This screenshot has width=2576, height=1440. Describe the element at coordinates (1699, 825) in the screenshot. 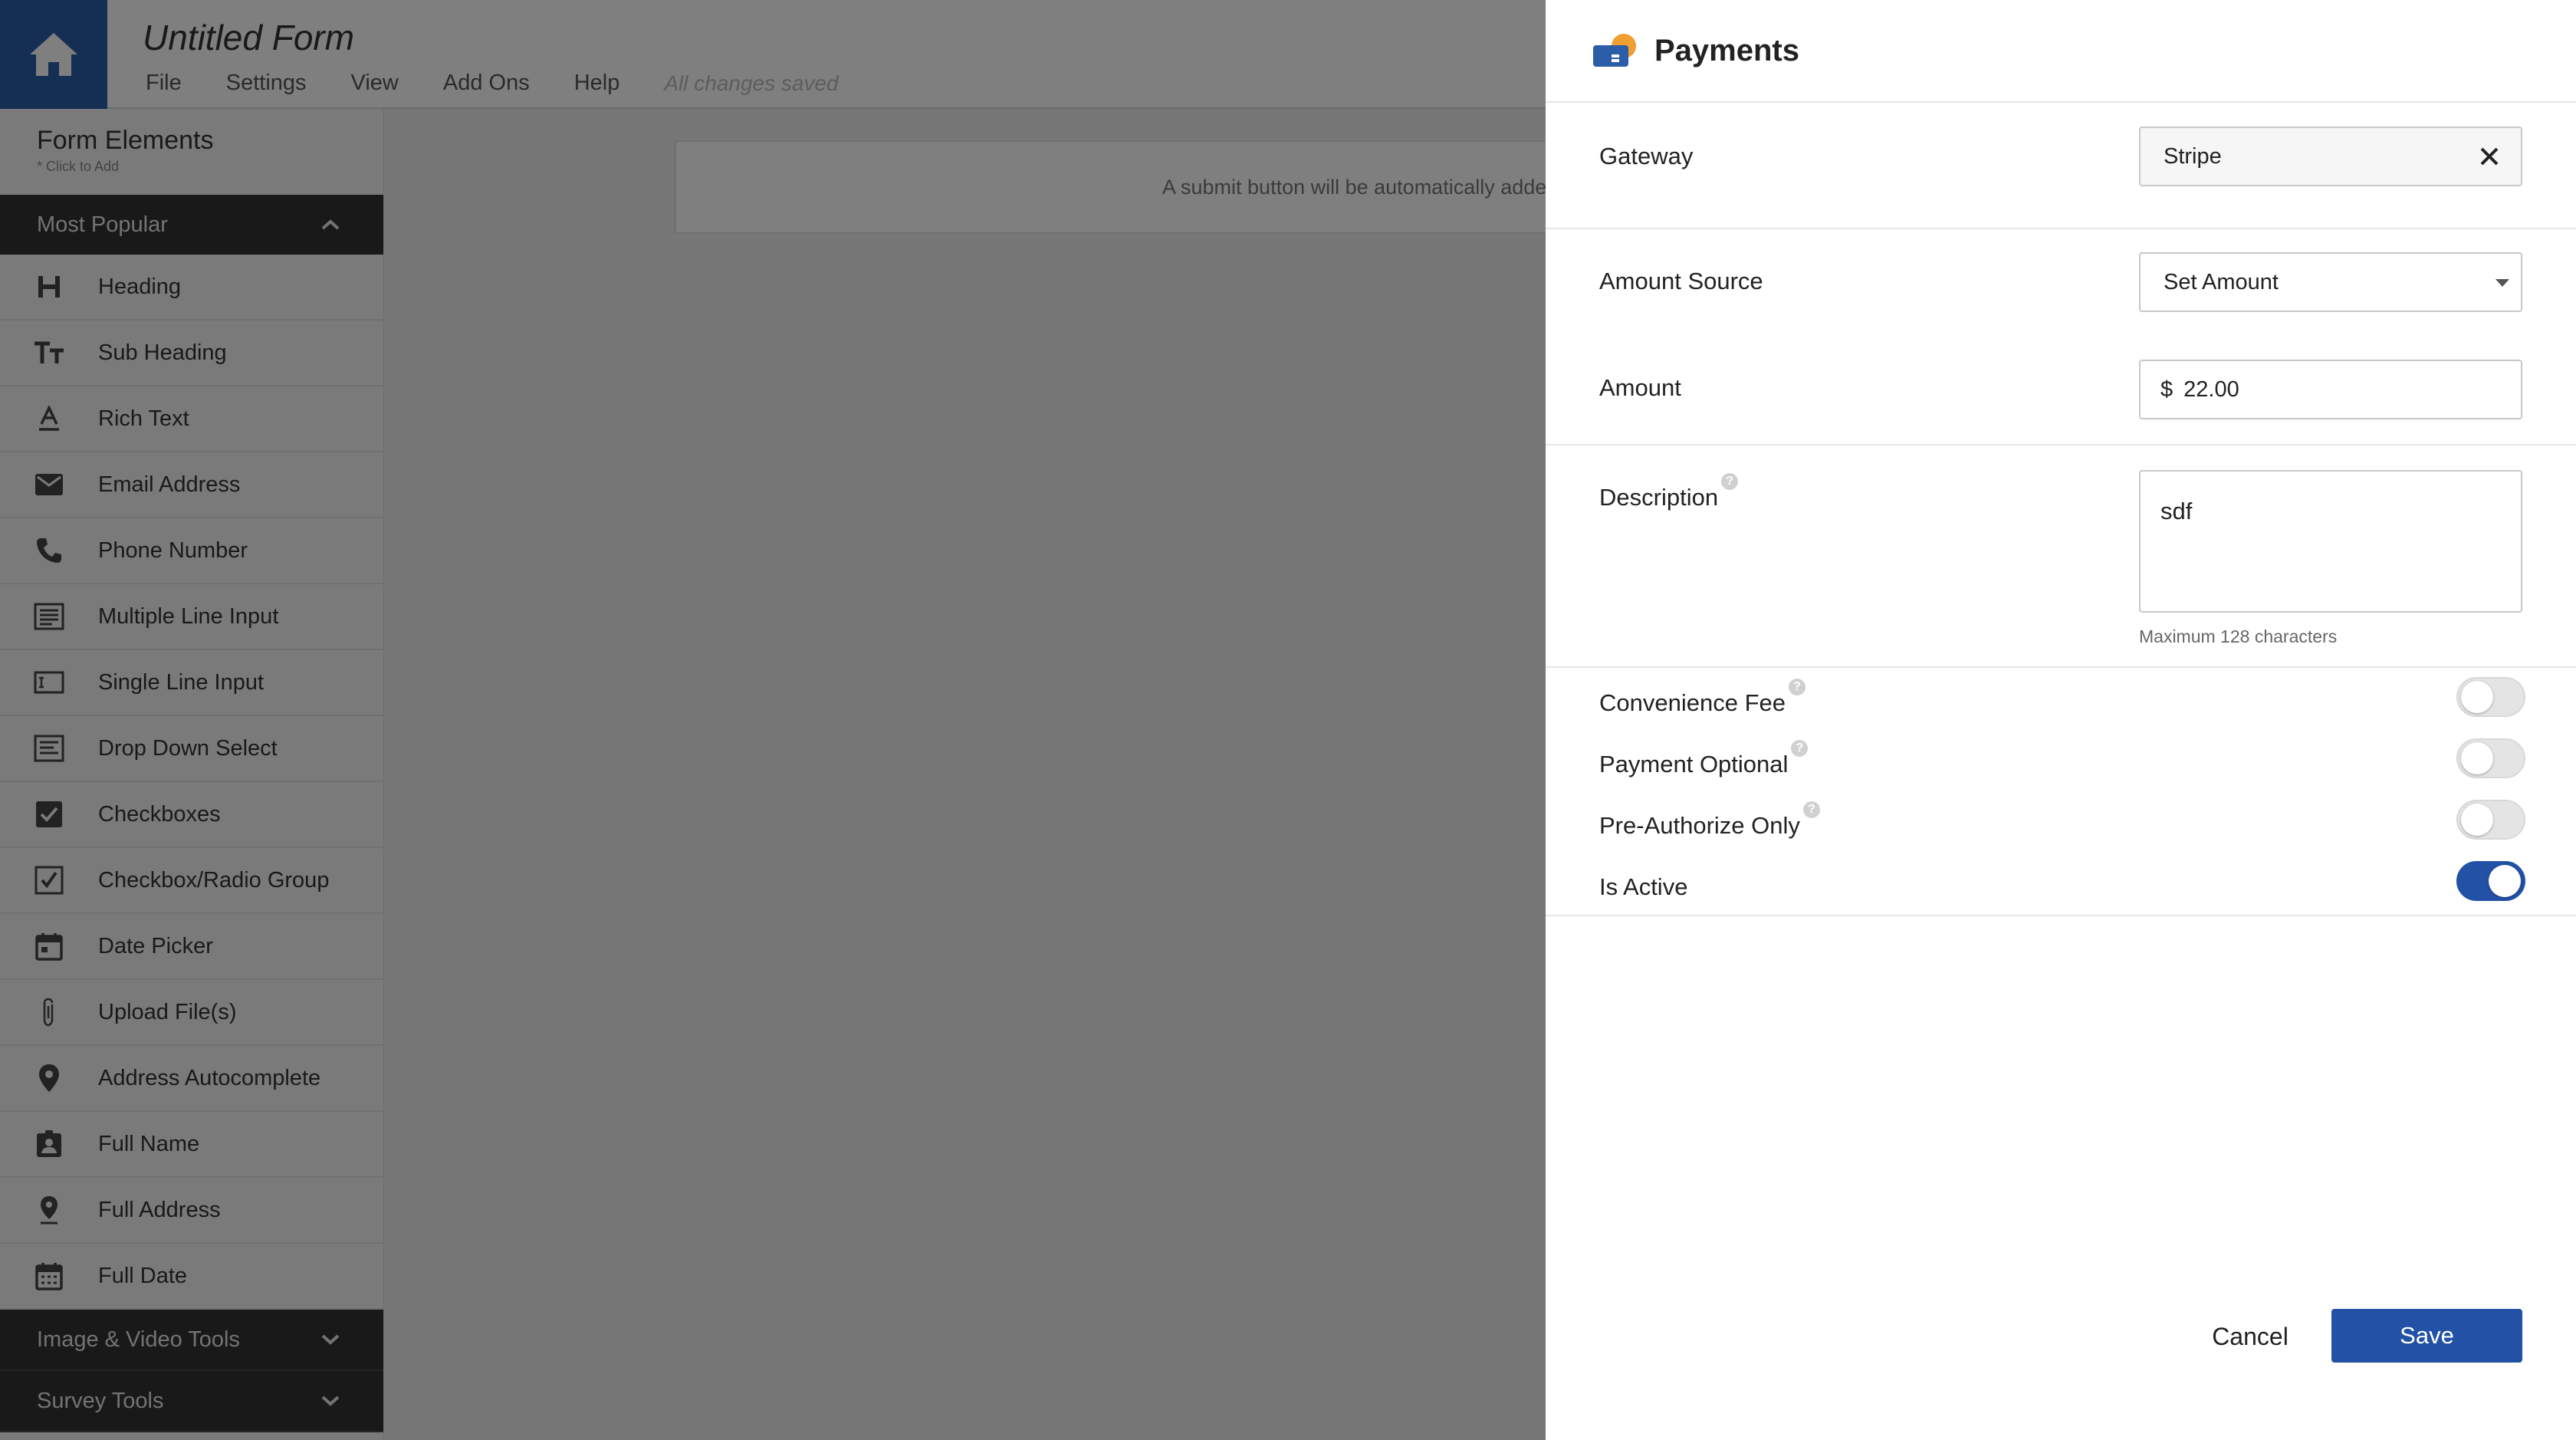

I see `pre-authorize-label: Pre-Authorize Only` at that location.